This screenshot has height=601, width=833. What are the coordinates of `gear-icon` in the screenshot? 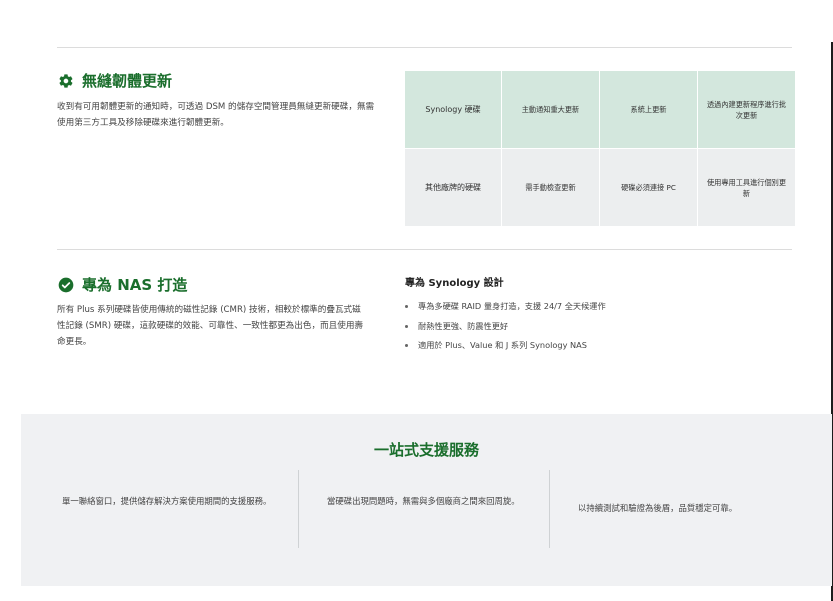 It's located at (65, 80).